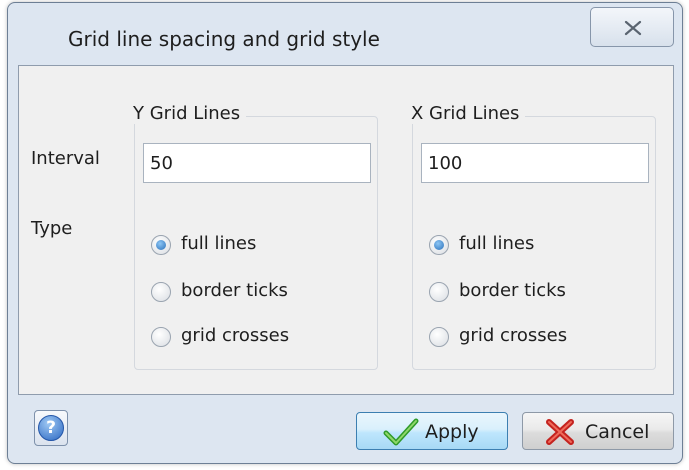 The width and height of the screenshot is (689, 470). I want to click on close-button, so click(632, 27).